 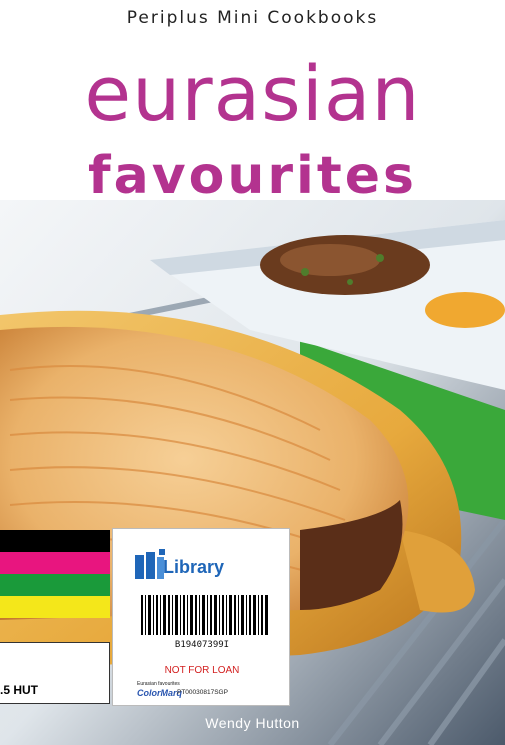 I want to click on barcode-number: B19407399I, so click(x=202, y=645).